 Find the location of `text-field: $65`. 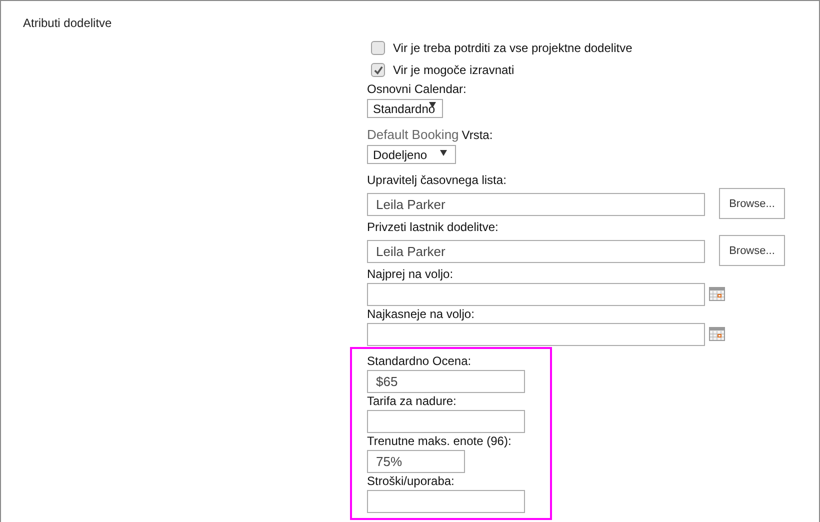

text-field: $65 is located at coordinates (446, 381).